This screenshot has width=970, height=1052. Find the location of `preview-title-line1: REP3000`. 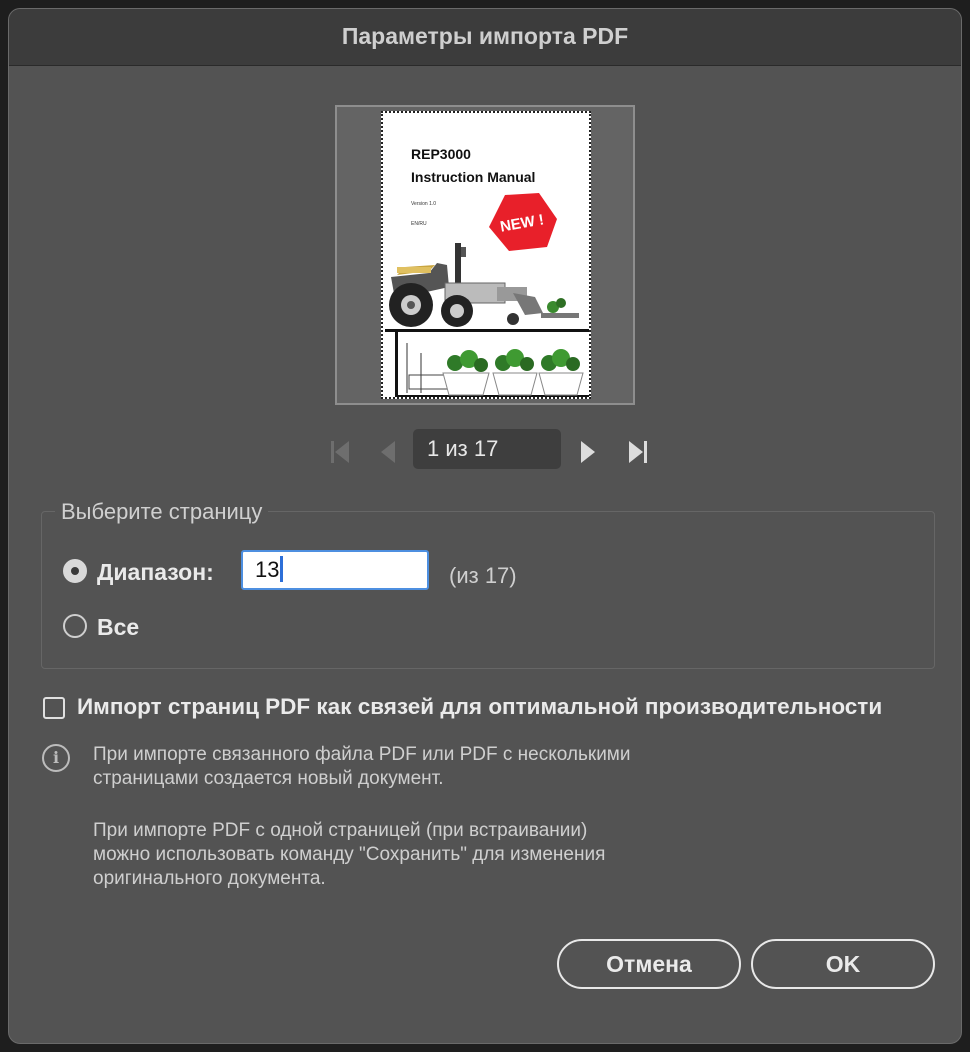

preview-title-line1: REP3000 is located at coordinates (441, 154).